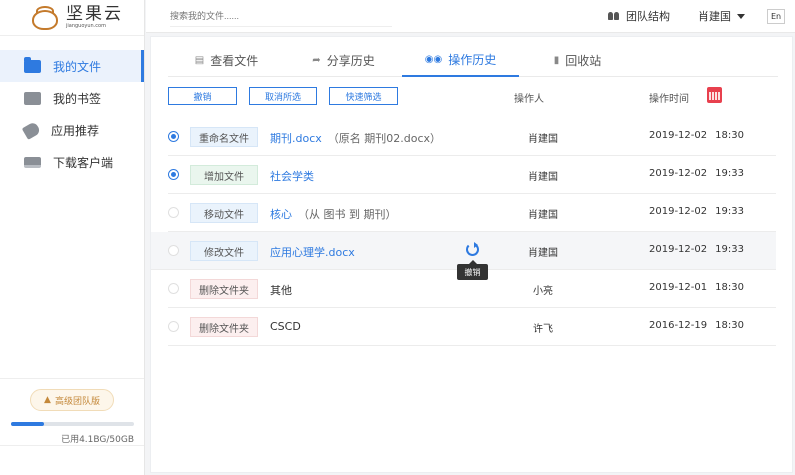 The width and height of the screenshot is (795, 475). I want to click on logo: 坚果云 jianguoyun.com, so click(72, 18).